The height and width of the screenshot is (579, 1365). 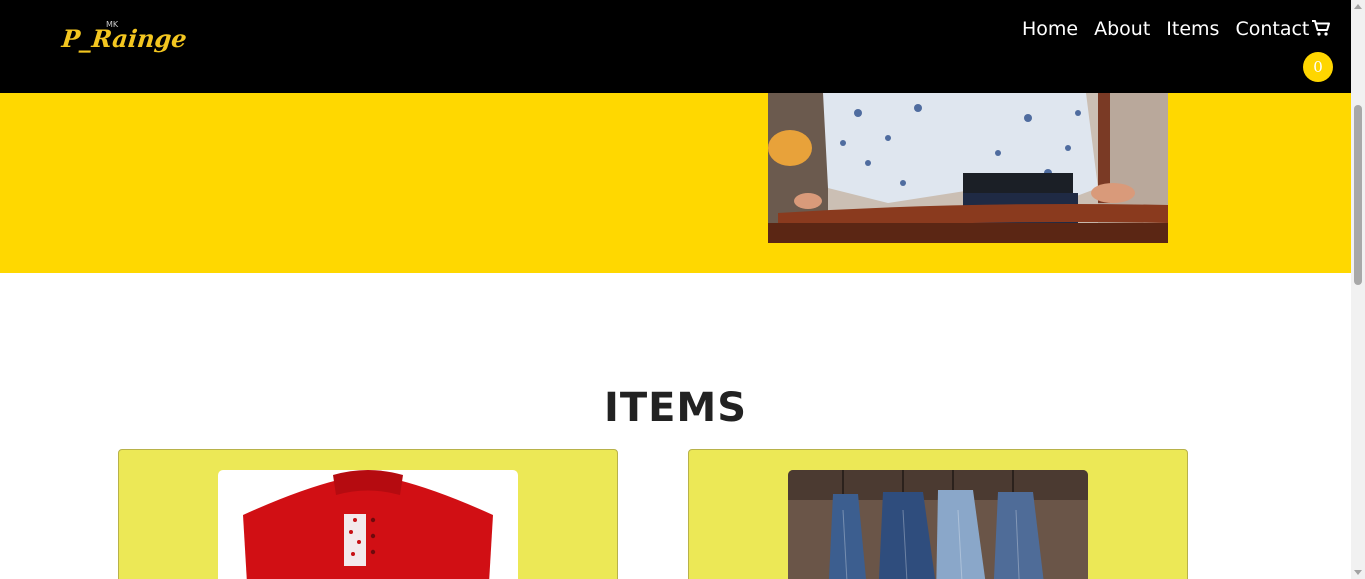 I want to click on scroll-up-arrow-icon, so click(x=1358, y=6).